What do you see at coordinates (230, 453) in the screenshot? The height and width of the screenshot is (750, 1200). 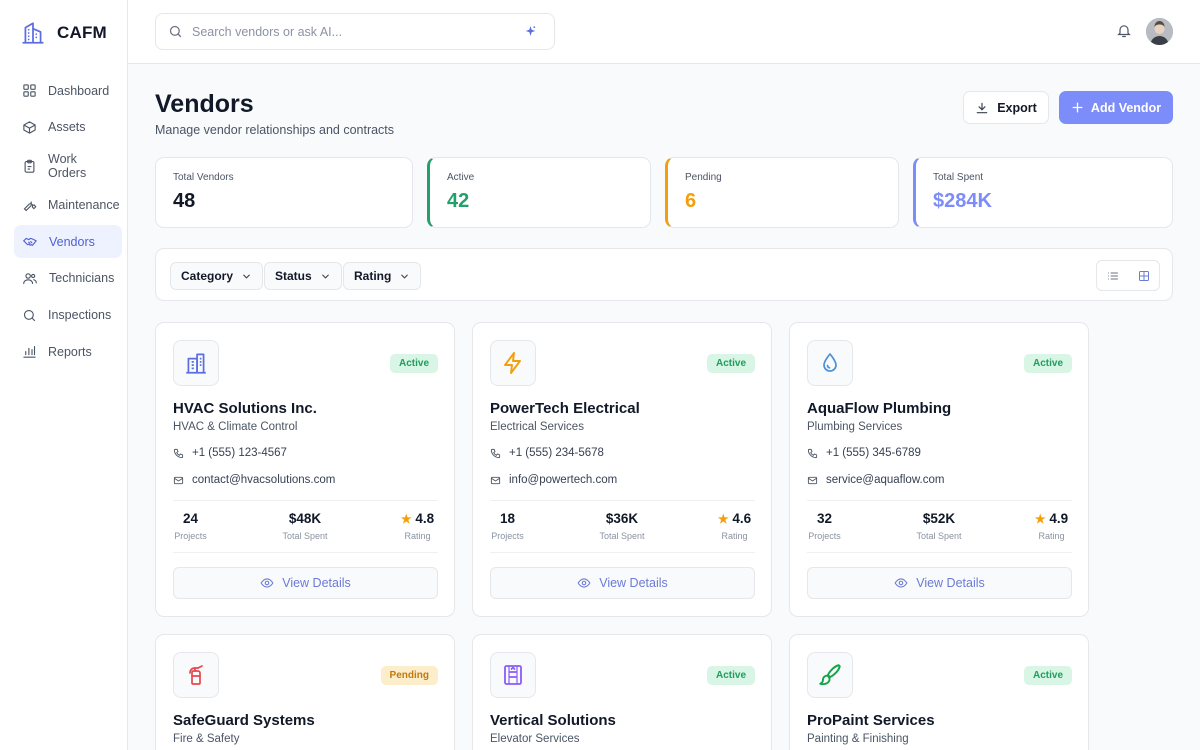 I see `vendor-phone: +1 (555) 123-4567` at bounding box center [230, 453].